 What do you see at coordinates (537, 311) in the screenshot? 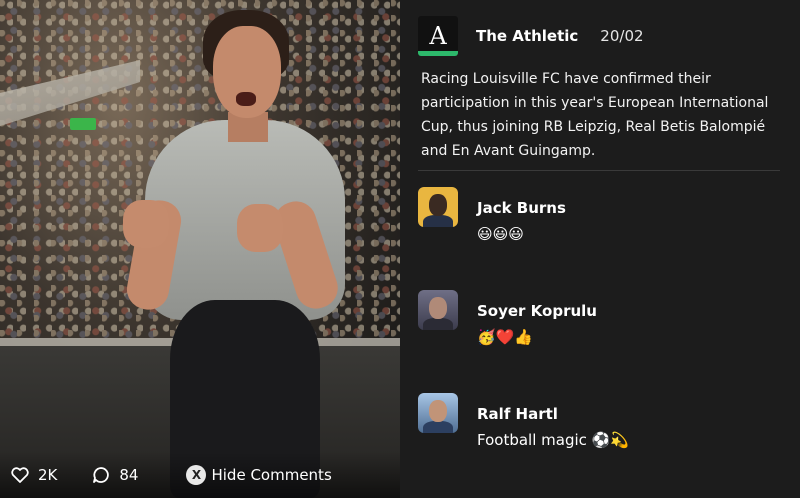
I see `comment-author: Soyer Koprulu` at bounding box center [537, 311].